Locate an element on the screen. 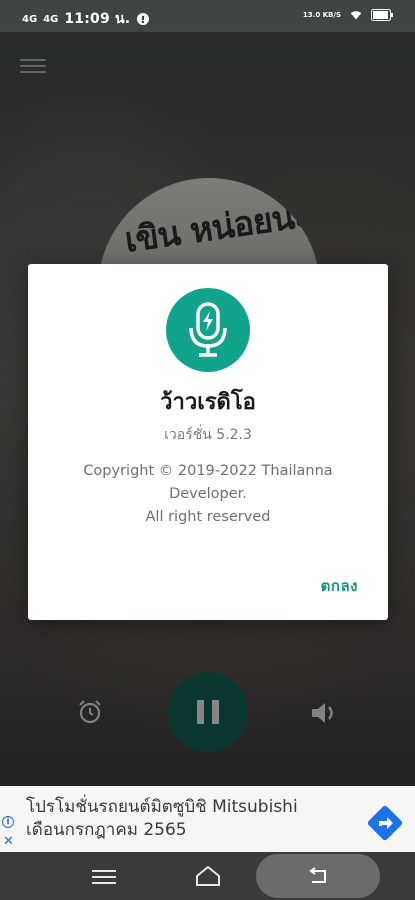 This screenshot has height=900, width=415. copyright-line-2: Developer. is located at coordinates (208, 494).